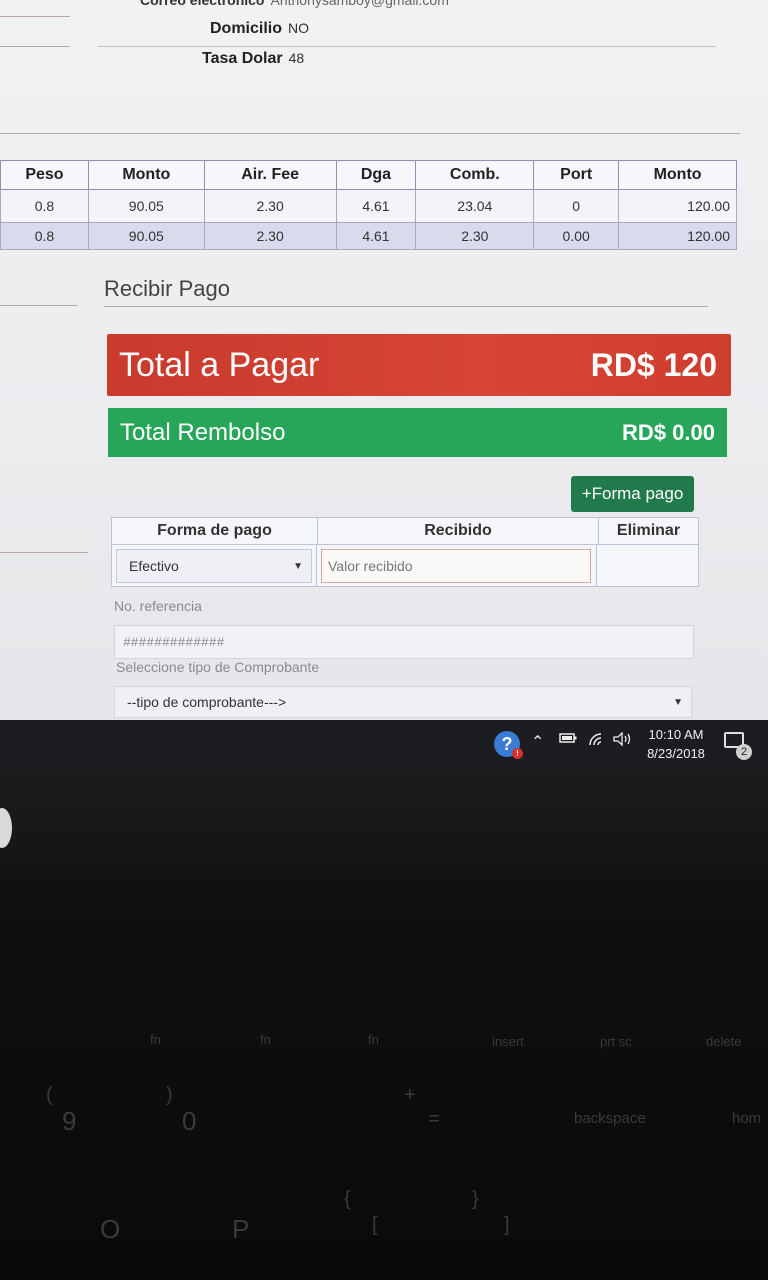 This screenshot has height=1280, width=768. I want to click on email-label: Correo electronico, so click(202, 4).